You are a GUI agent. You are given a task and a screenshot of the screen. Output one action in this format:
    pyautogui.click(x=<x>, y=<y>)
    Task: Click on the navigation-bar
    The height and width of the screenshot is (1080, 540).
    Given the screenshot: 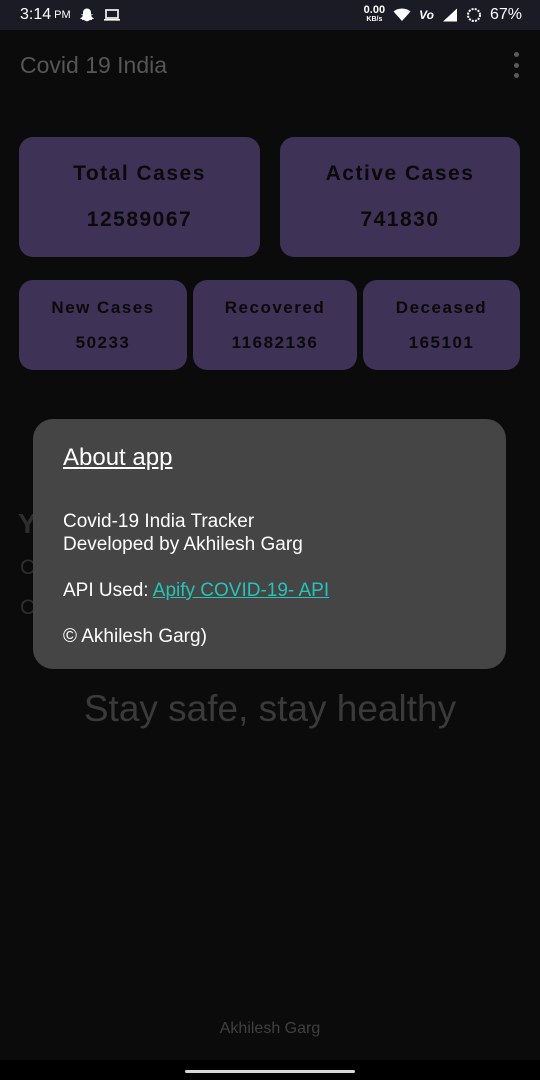 What is the action you would take?
    pyautogui.click(x=270, y=1070)
    